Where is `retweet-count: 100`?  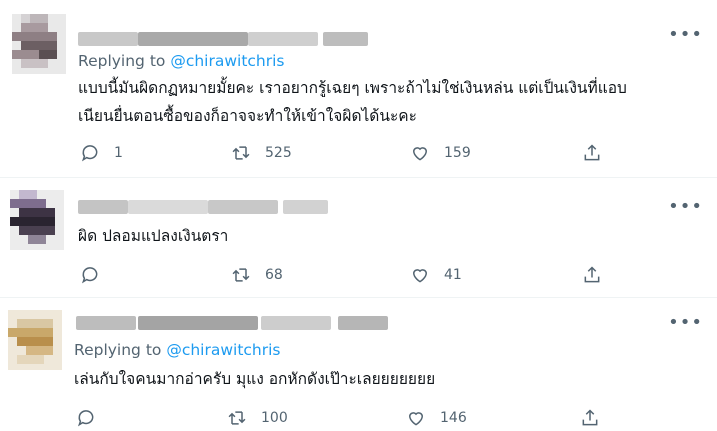
retweet-count: 100 is located at coordinates (274, 418).